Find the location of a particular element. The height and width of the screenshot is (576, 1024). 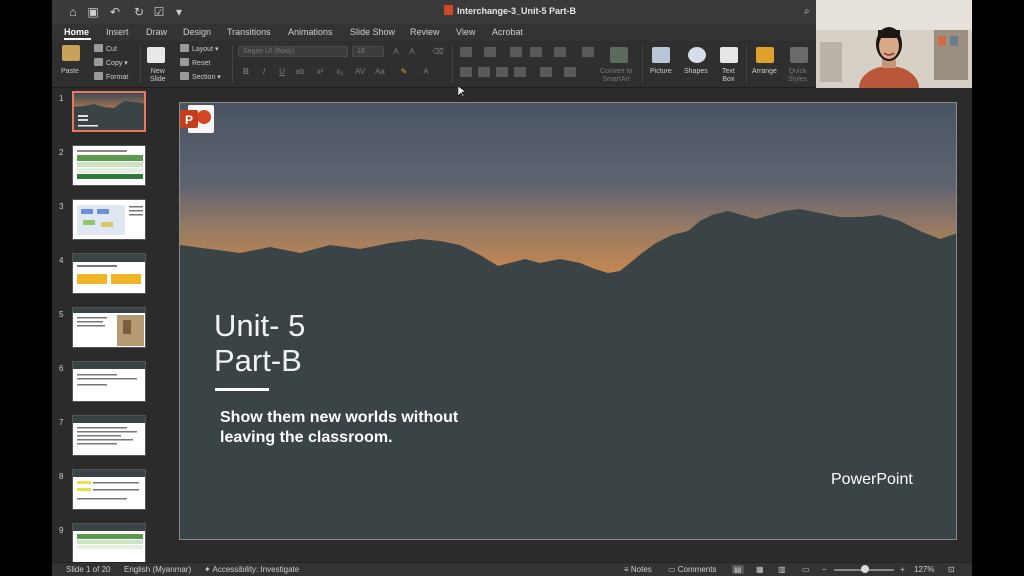

layout-button: Layout ▾ is located at coordinates (199, 48).